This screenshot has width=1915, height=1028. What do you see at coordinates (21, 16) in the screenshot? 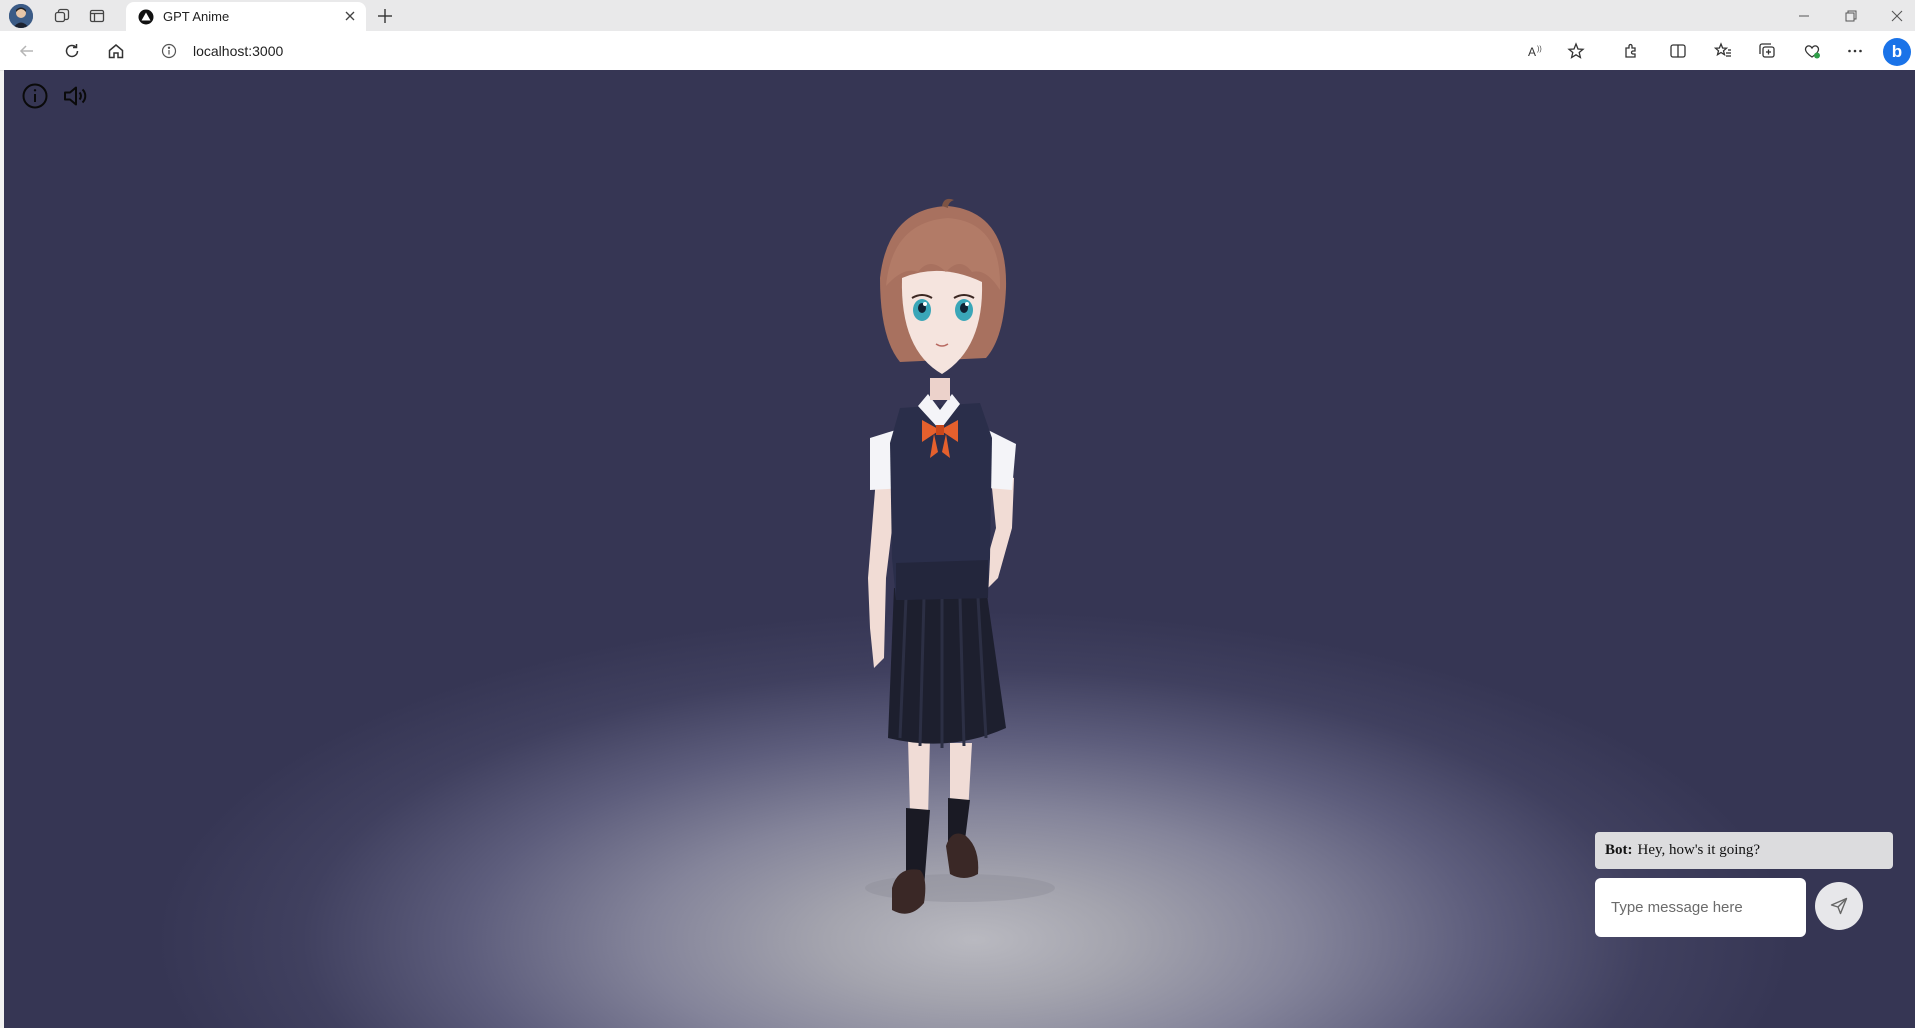
I see `profile-avatar` at bounding box center [21, 16].